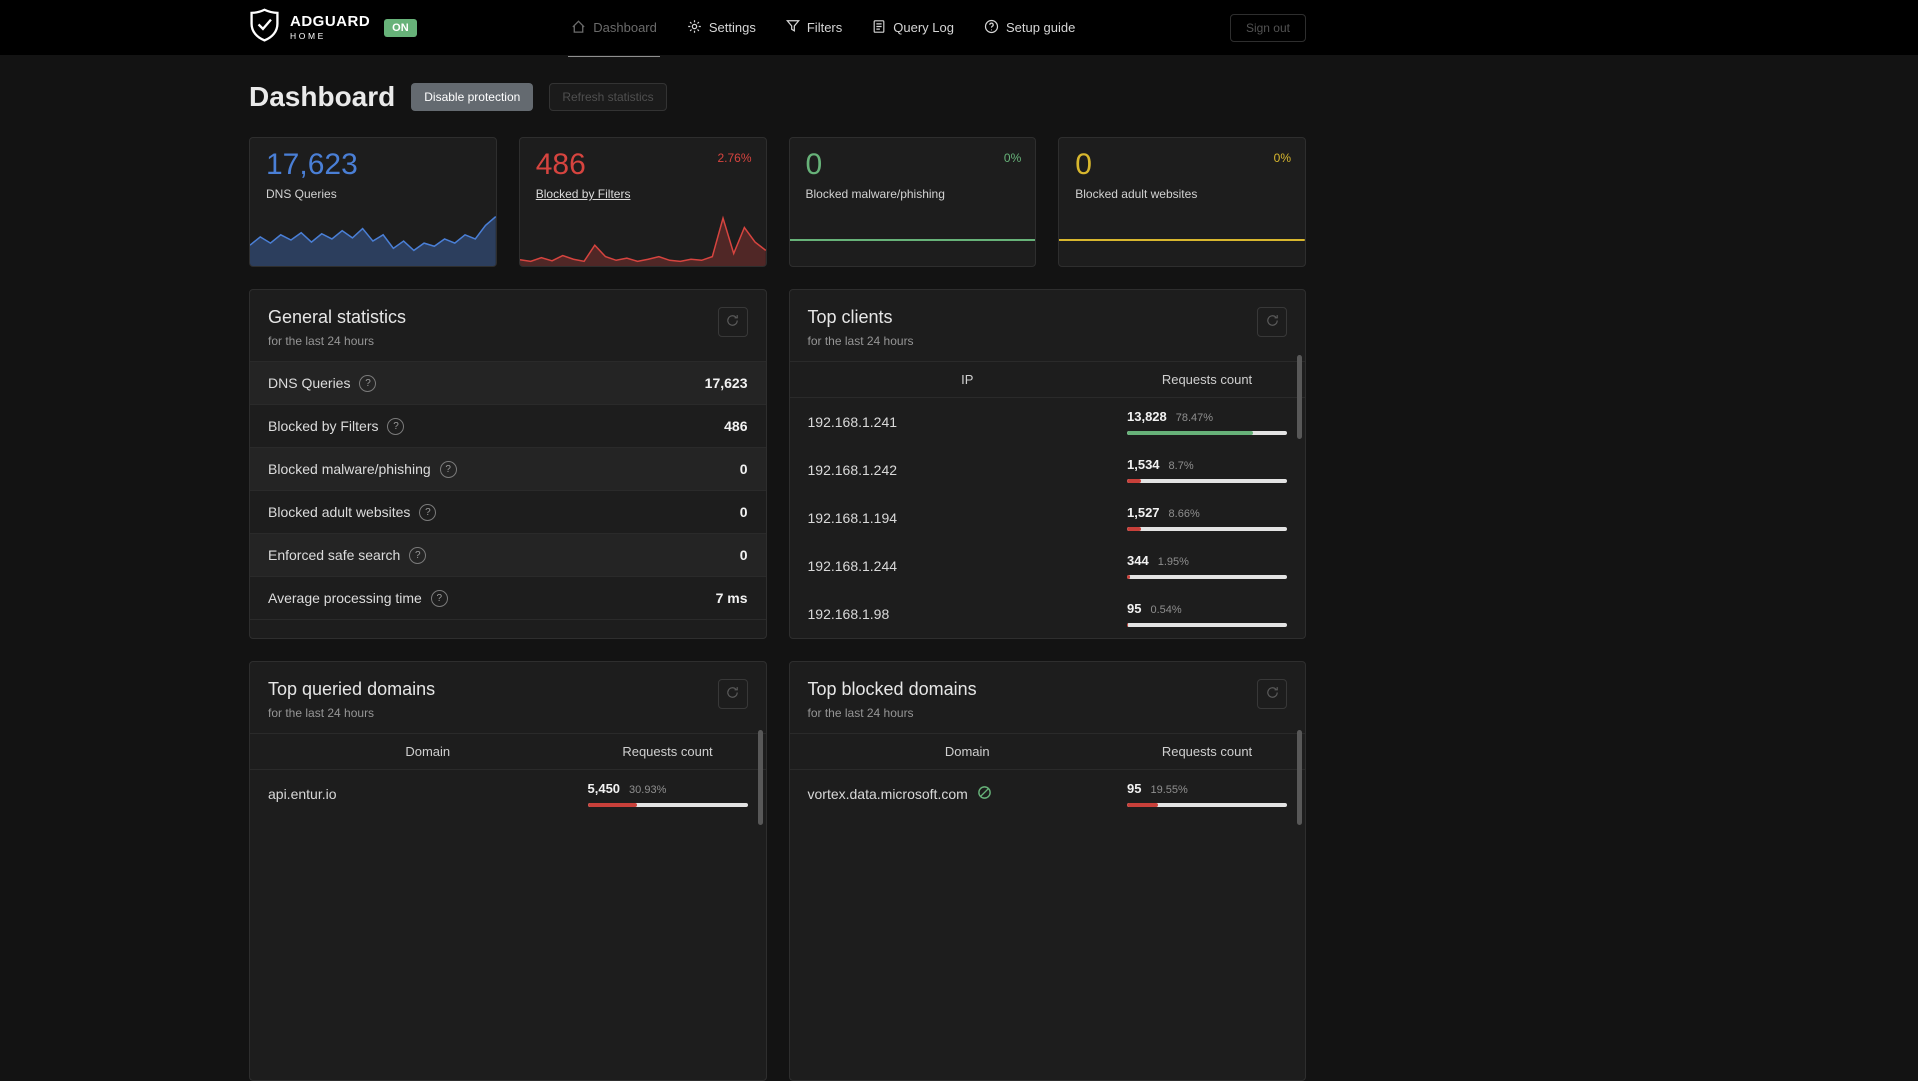 This screenshot has height=1081, width=1918. I want to click on stat-card-blocked-adult: 0 Blocked adult websites 0%, so click(1182, 202).